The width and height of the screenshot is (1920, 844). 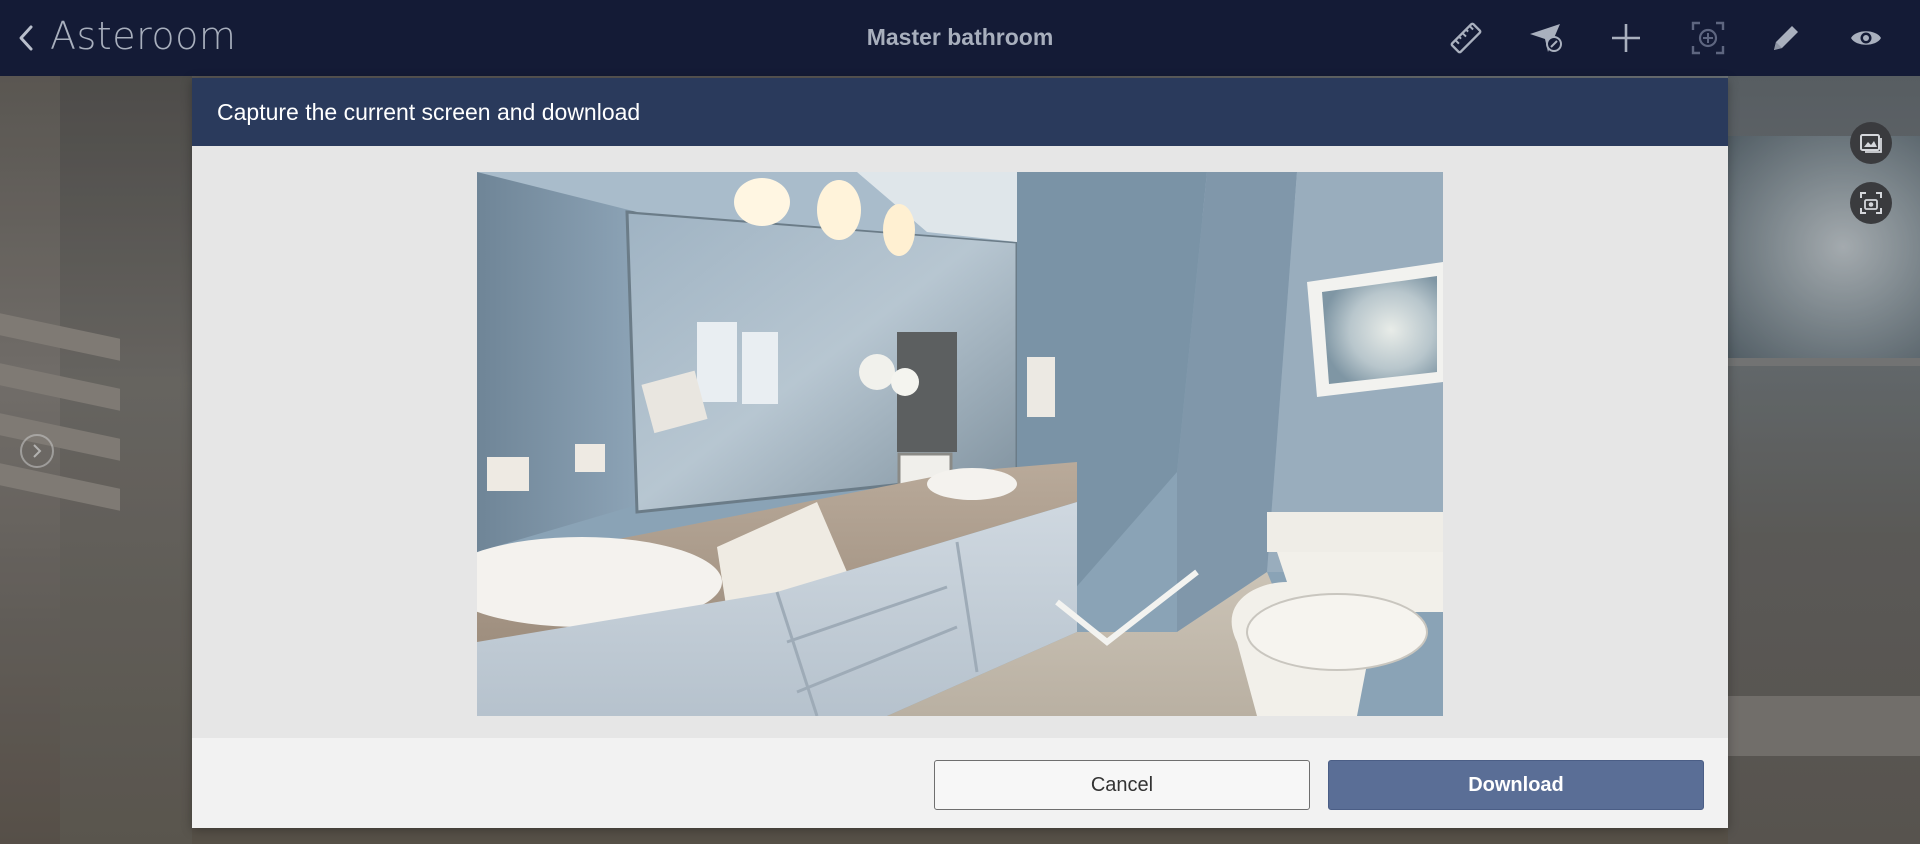 I want to click on add-hotspot-button, so click(x=1626, y=38).